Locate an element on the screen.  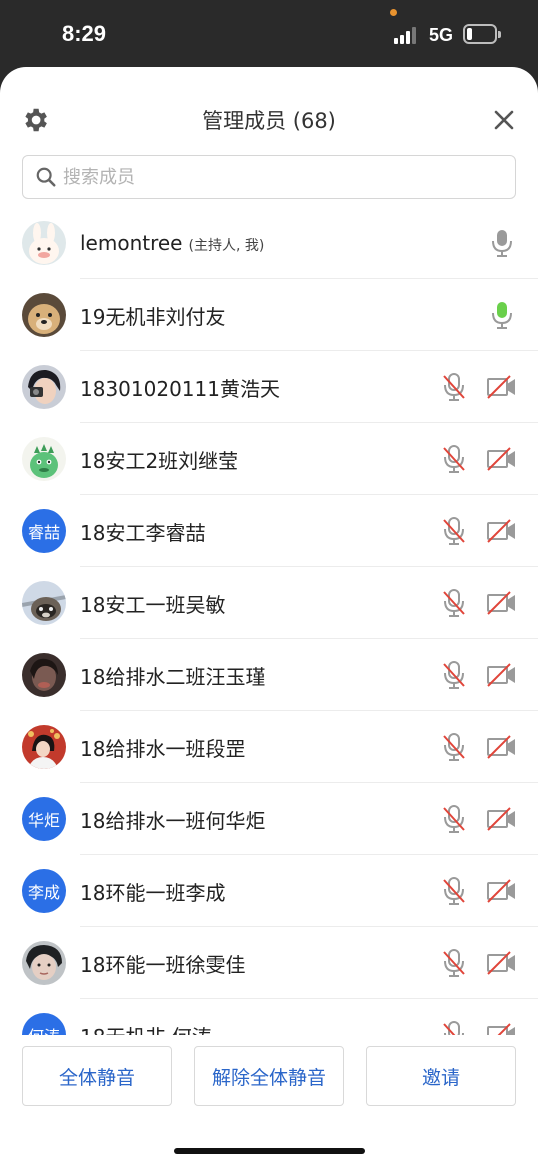
member-name: 18安工一班吴敏 is located at coordinates (152, 603).